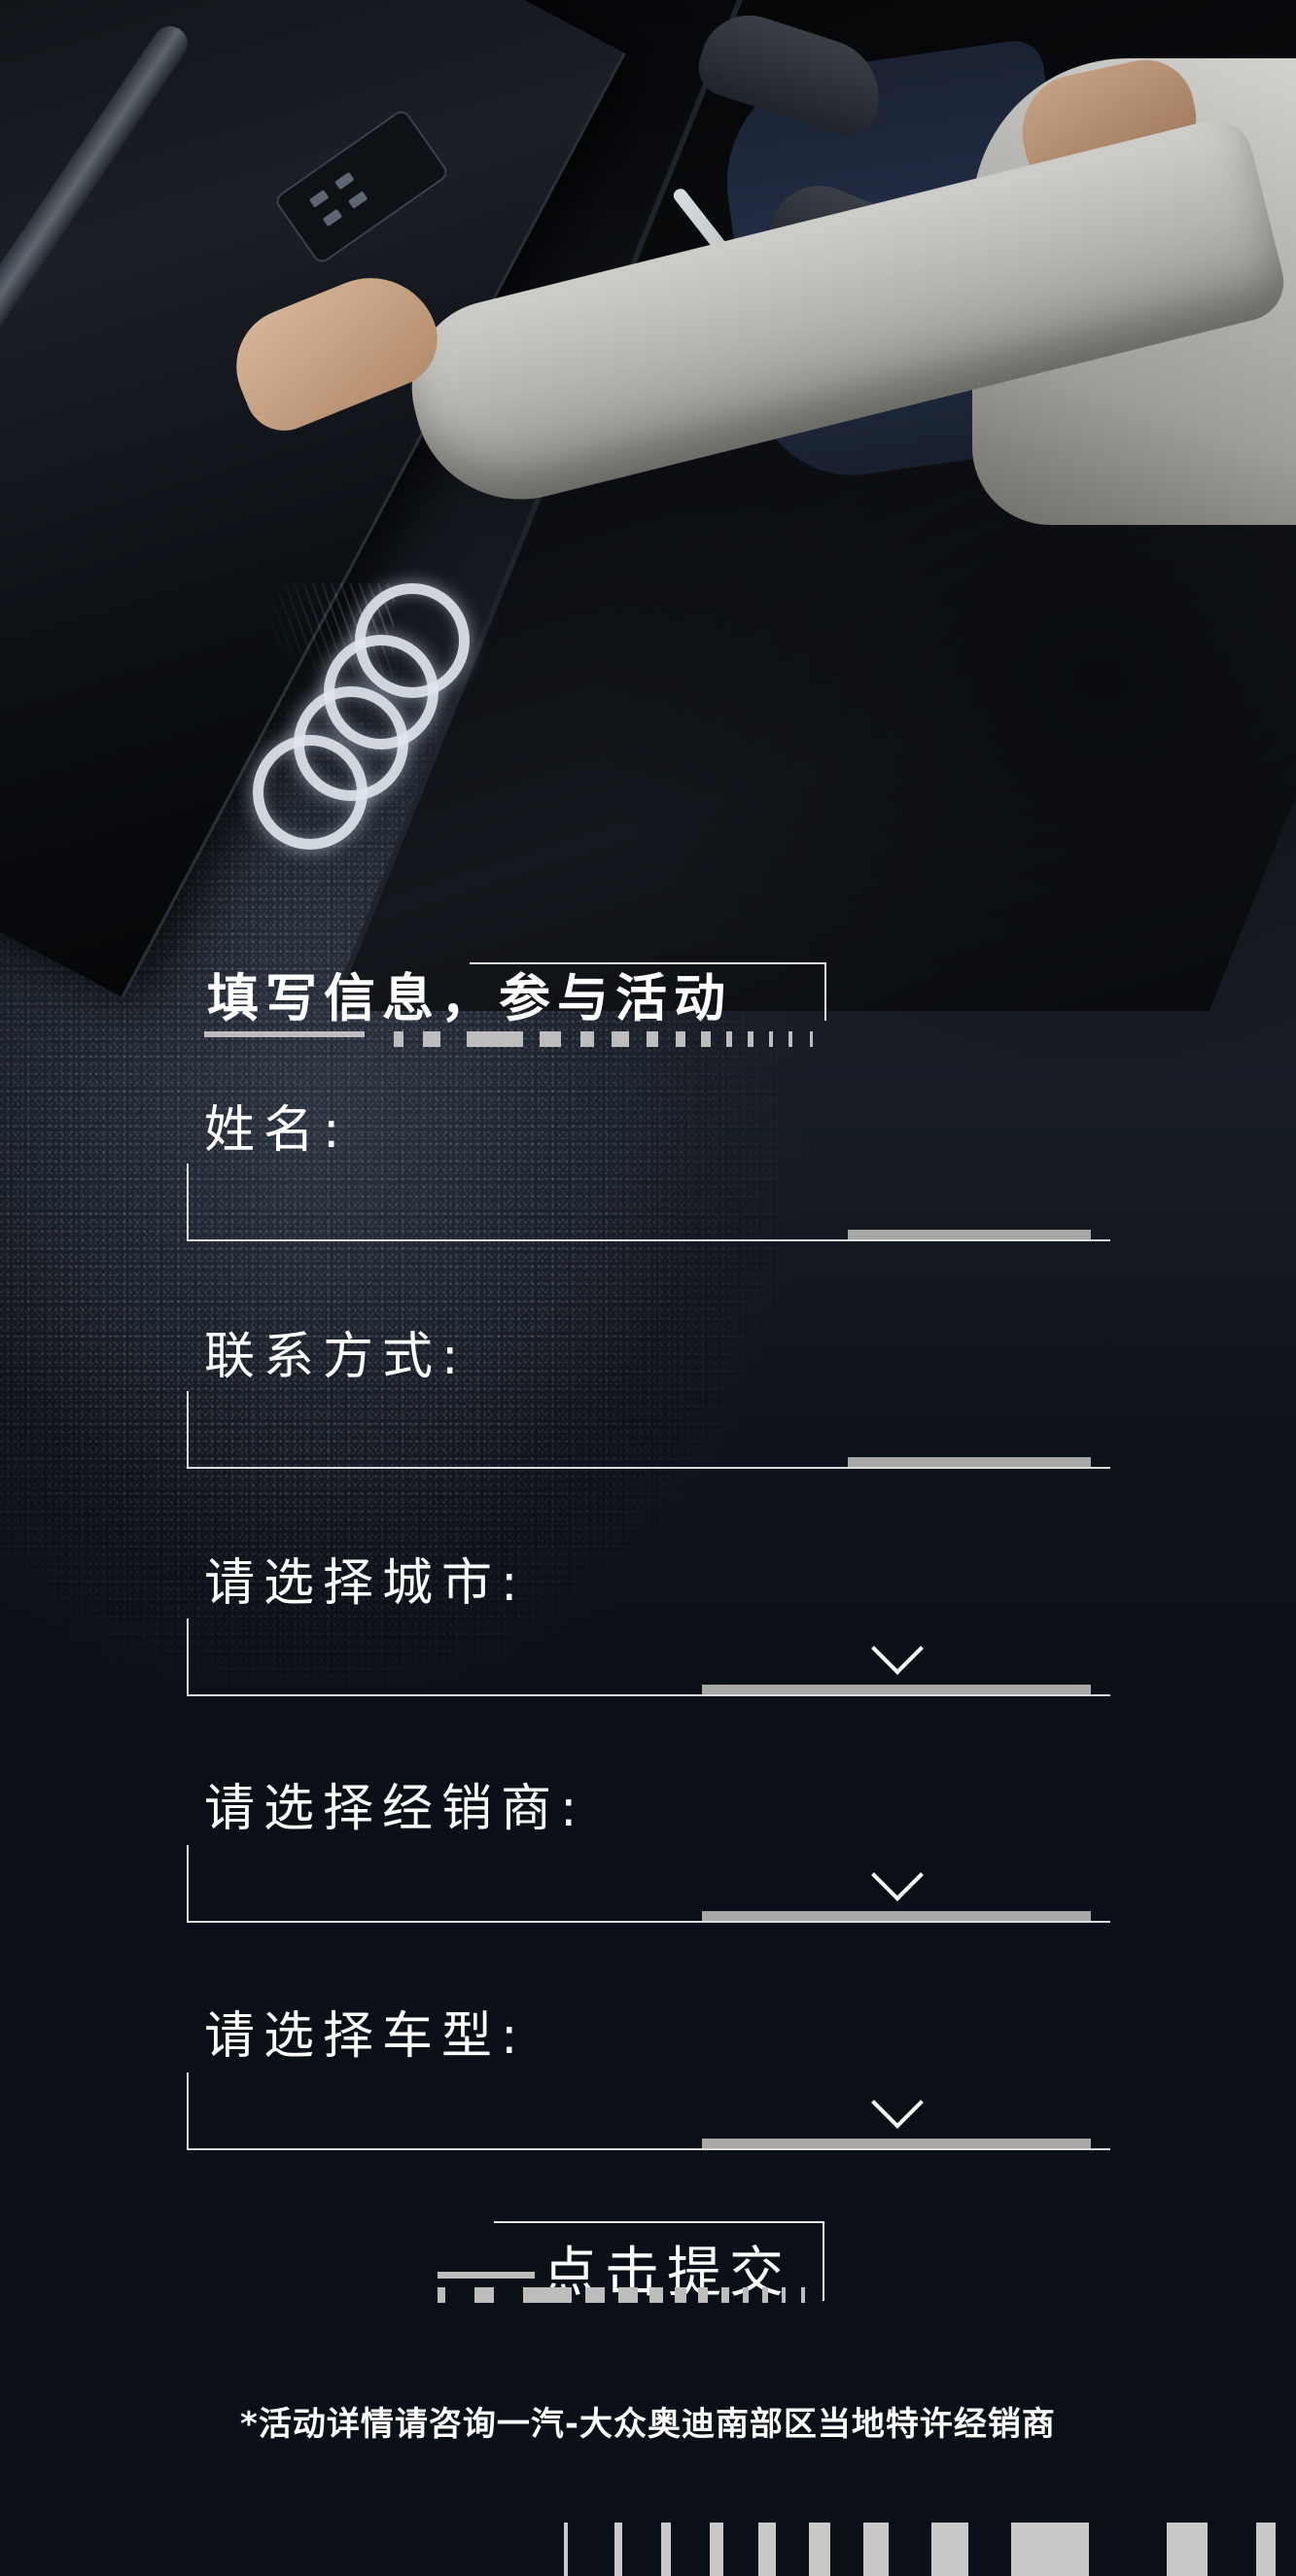 This screenshot has width=1296, height=2576. Describe the element at coordinates (395, 1809) in the screenshot. I see `dealer-label: 请选择经销商:` at that location.